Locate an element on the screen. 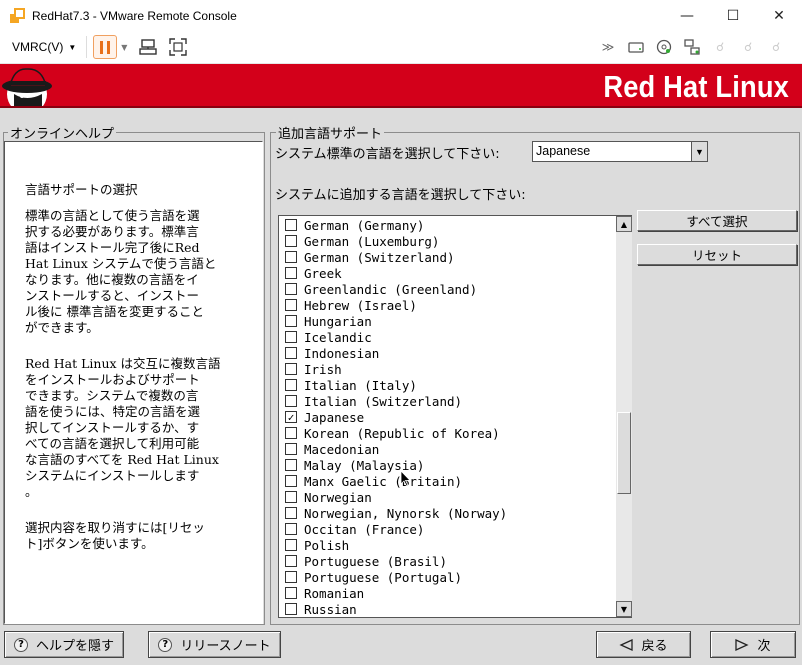 The image size is (802, 665). language-list-item: Italian (Italy) is located at coordinates (351, 385).